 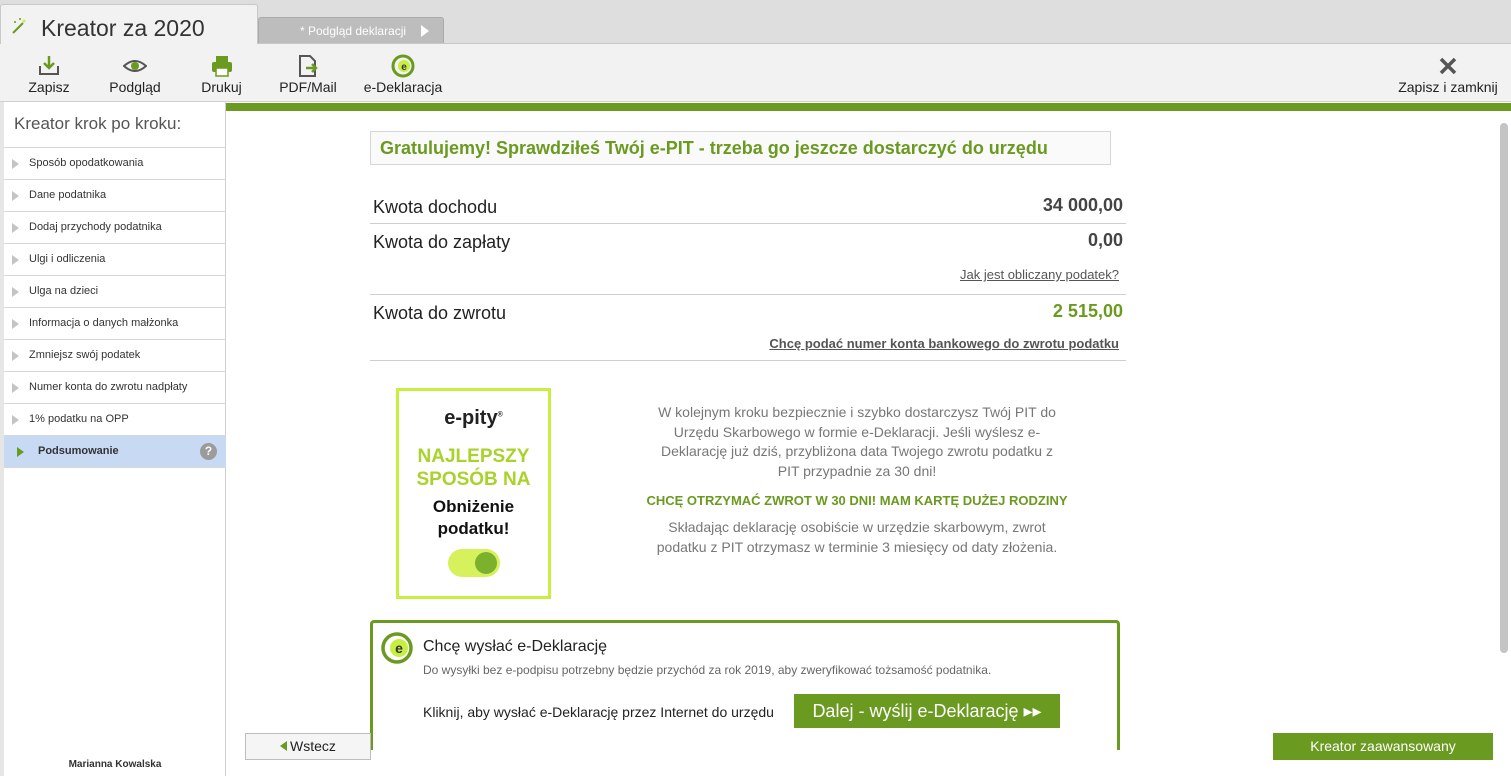 What do you see at coordinates (208, 451) in the screenshot?
I see `help-icon: ?` at bounding box center [208, 451].